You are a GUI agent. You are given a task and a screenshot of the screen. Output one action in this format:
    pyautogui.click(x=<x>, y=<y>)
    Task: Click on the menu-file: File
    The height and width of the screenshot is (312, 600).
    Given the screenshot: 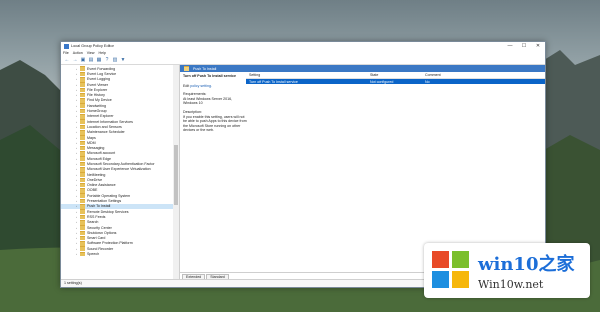 What is the action you would take?
    pyautogui.click(x=66, y=53)
    